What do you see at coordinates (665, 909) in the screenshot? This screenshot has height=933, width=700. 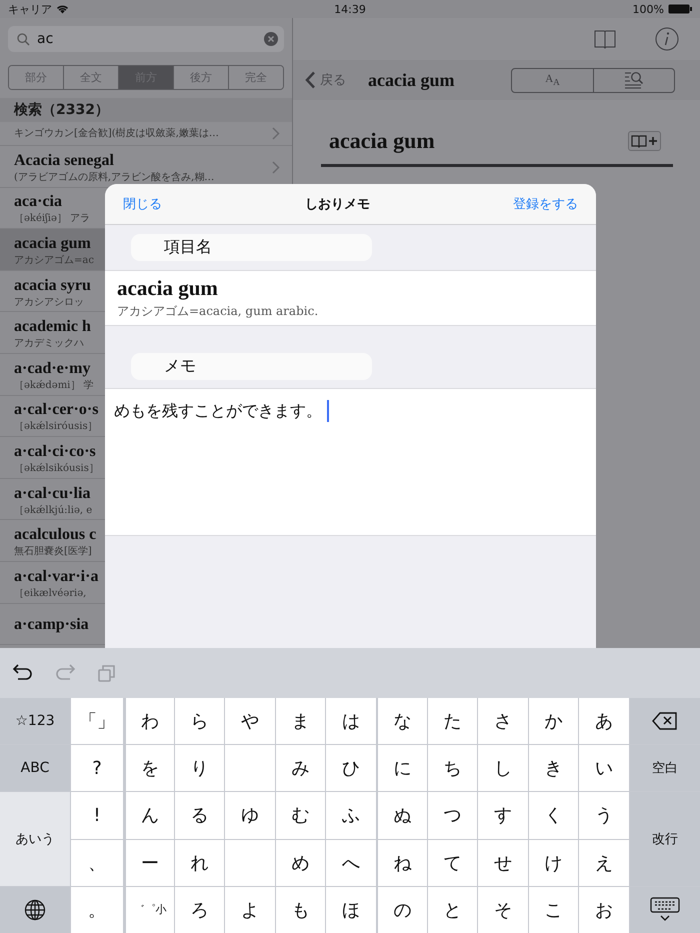 I see `keyboard-icon` at bounding box center [665, 909].